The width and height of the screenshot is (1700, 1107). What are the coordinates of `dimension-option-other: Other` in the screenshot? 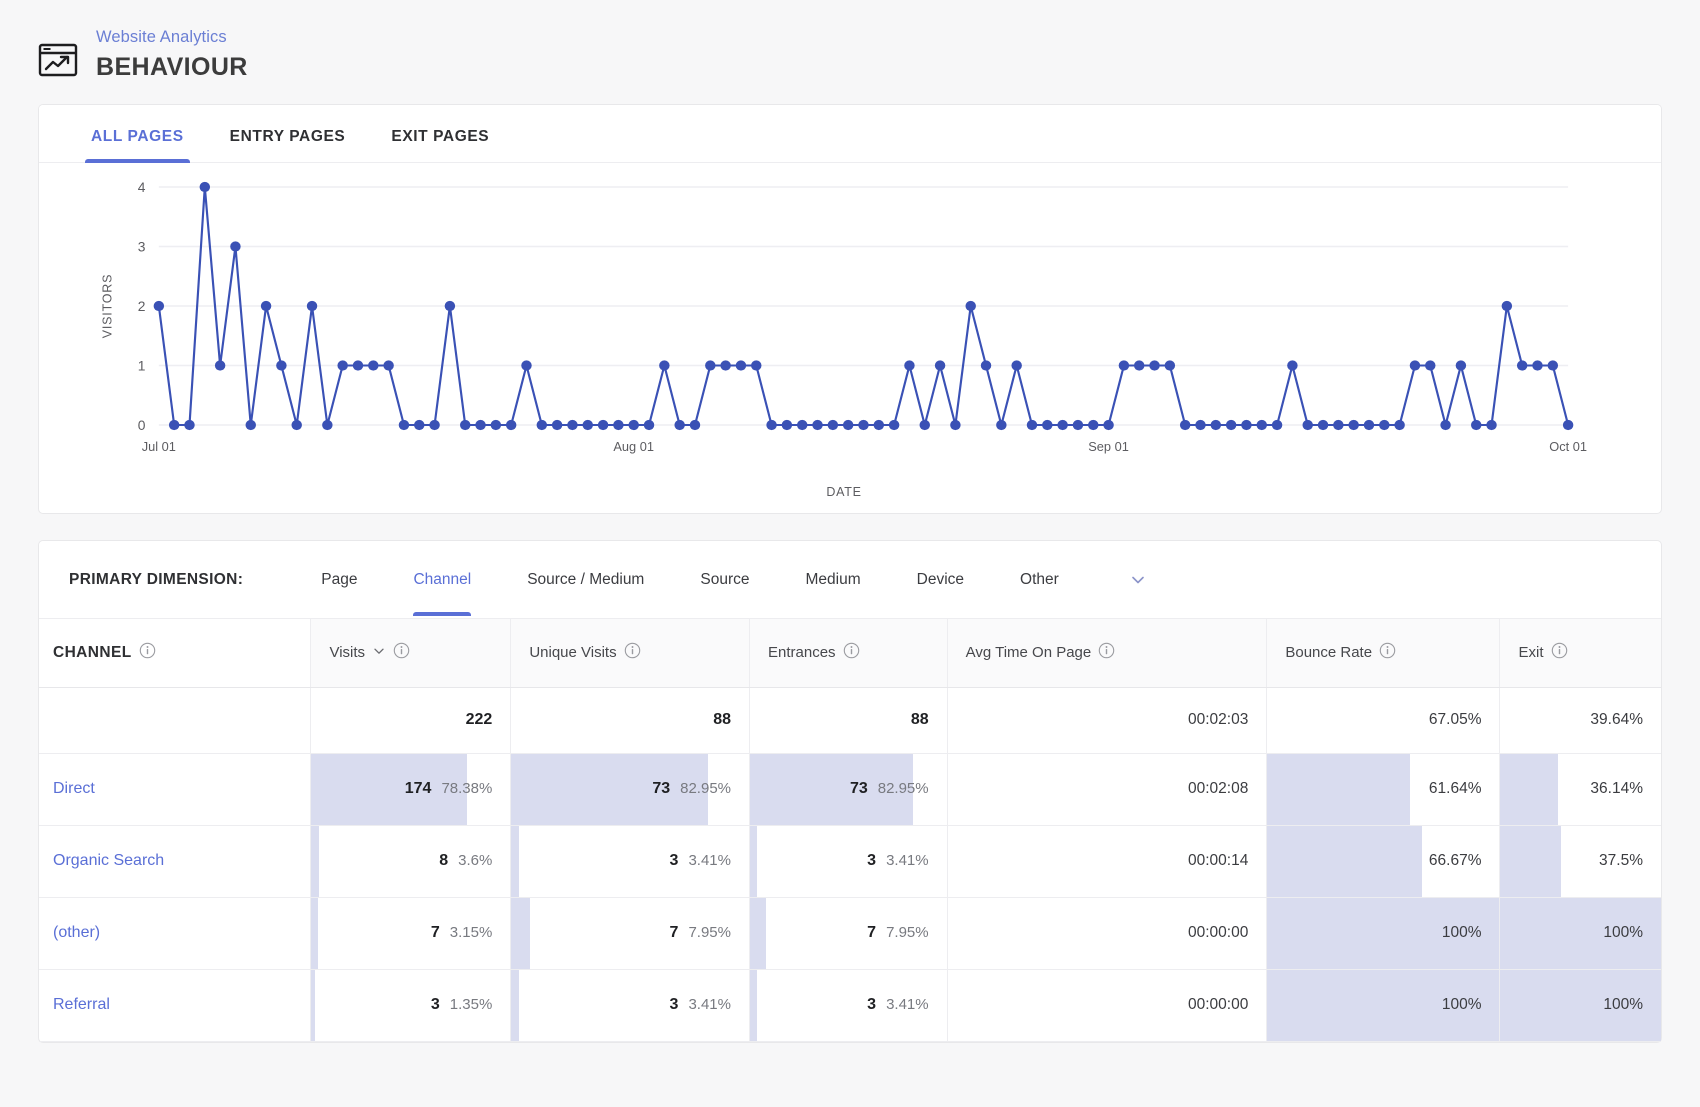 It's located at (1039, 580).